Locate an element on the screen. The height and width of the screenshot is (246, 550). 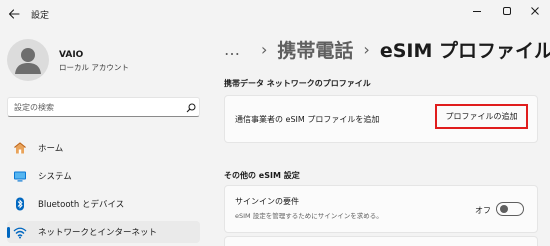
user-silhouette-icon is located at coordinates (28, 61).